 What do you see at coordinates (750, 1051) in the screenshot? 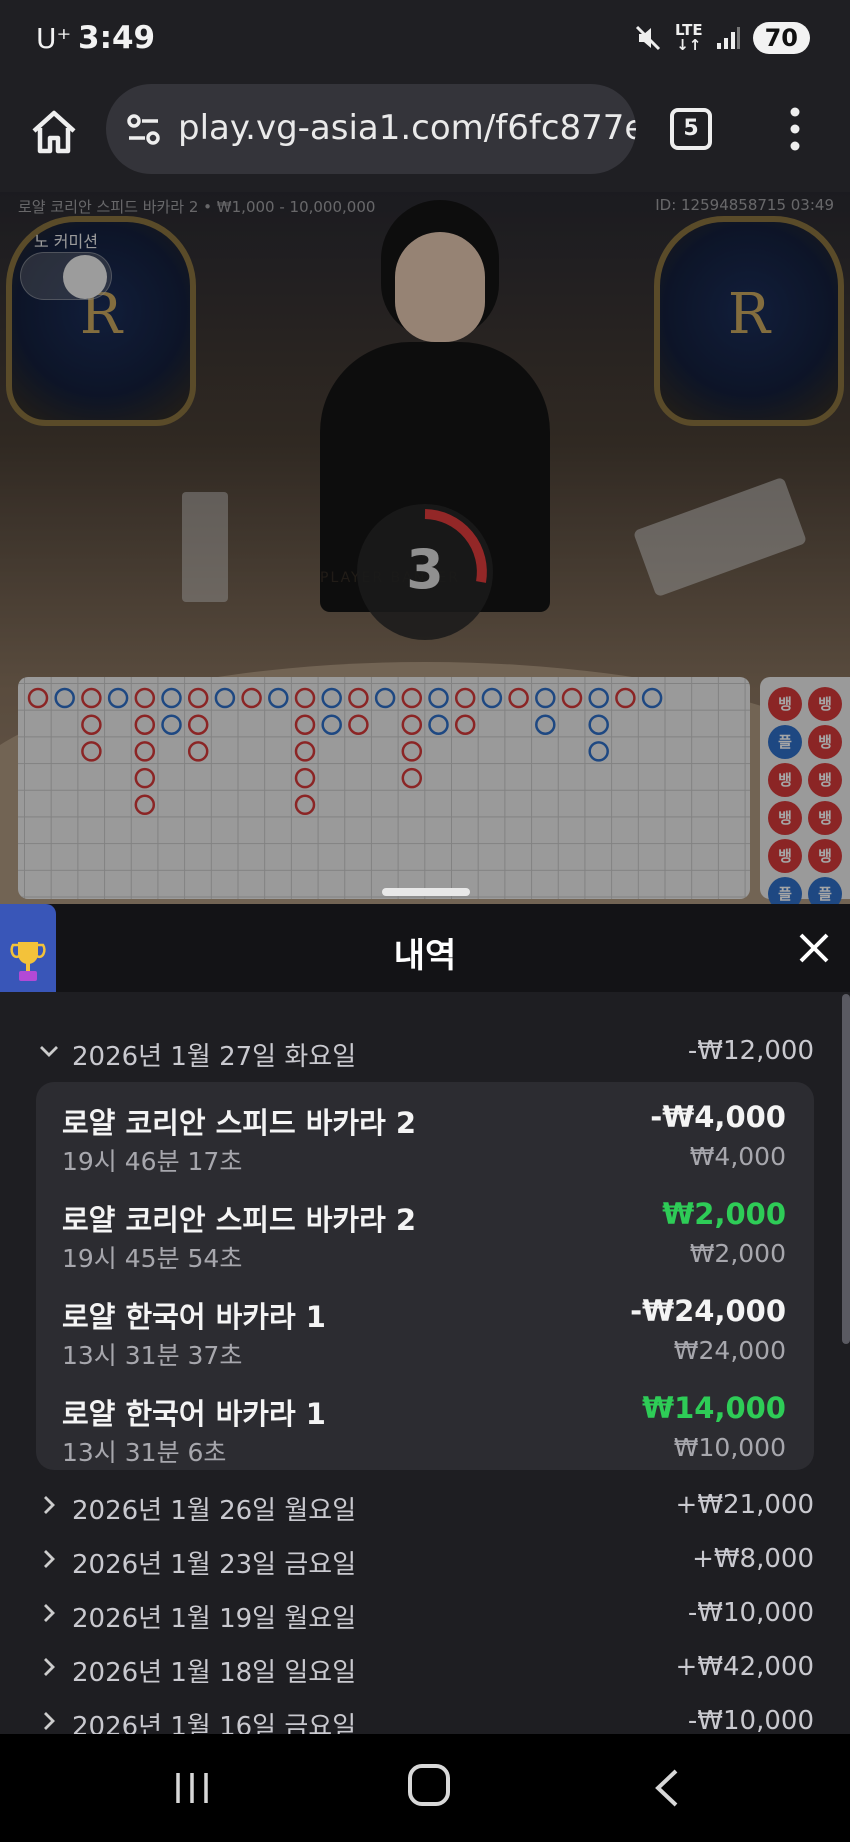
I see `day-total: -₩12,000` at bounding box center [750, 1051].